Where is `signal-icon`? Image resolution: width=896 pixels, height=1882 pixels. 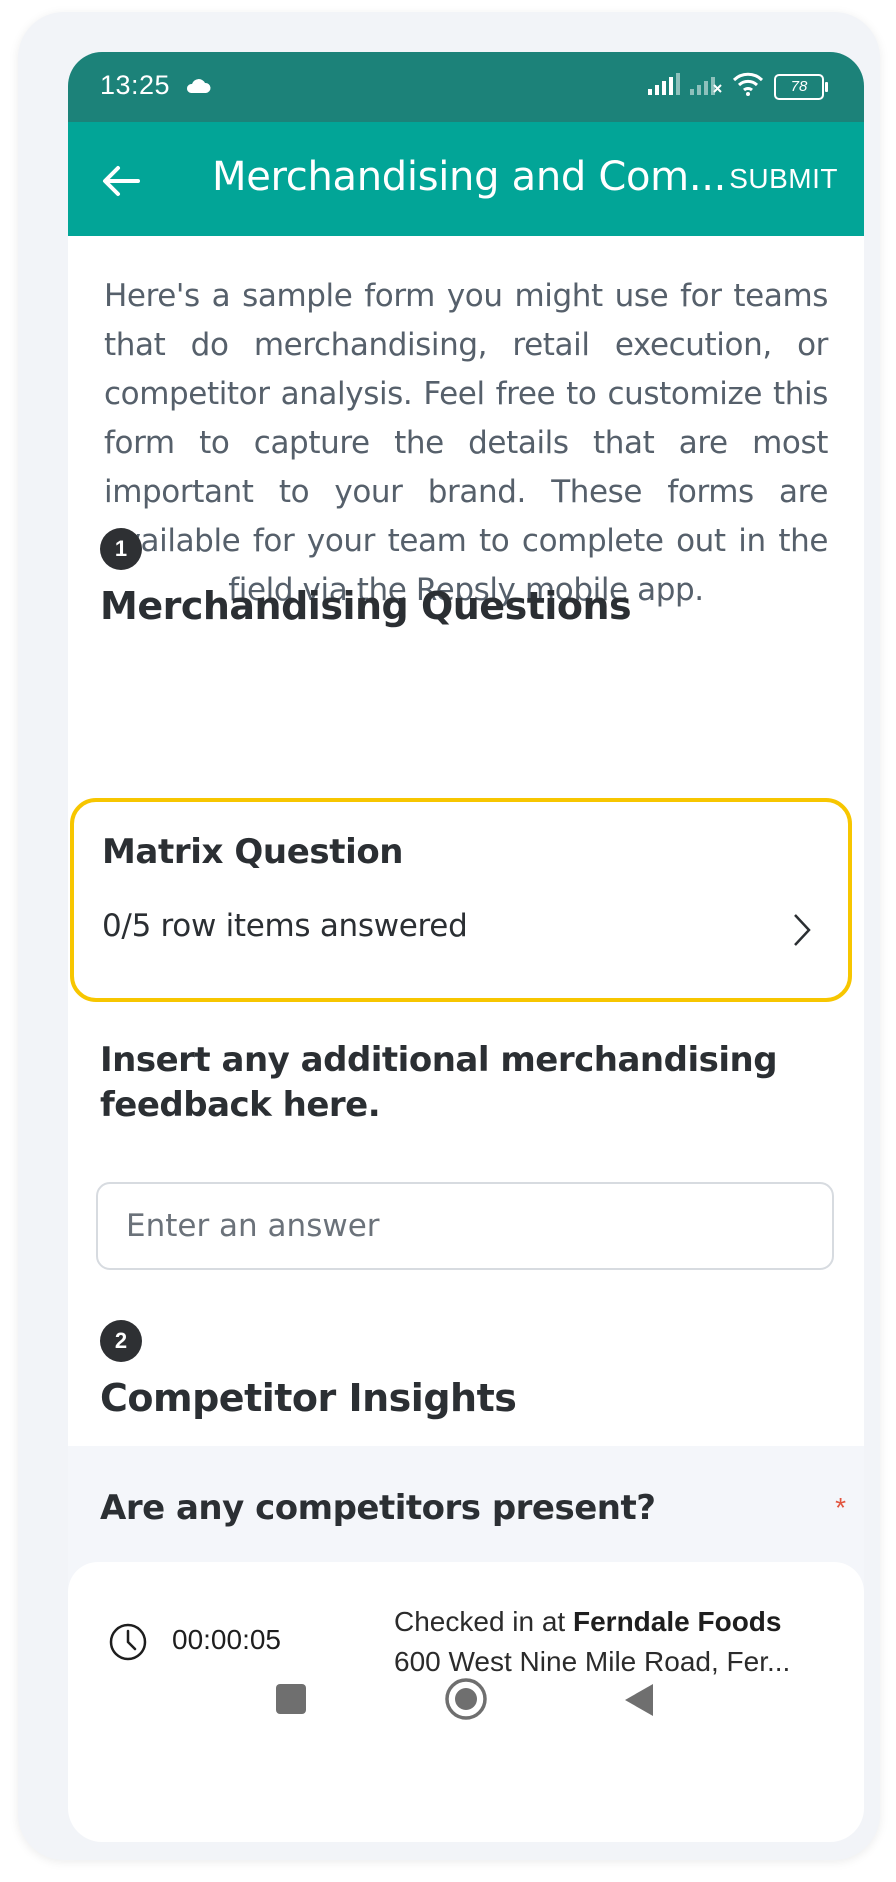
signal-icon is located at coordinates (664, 86).